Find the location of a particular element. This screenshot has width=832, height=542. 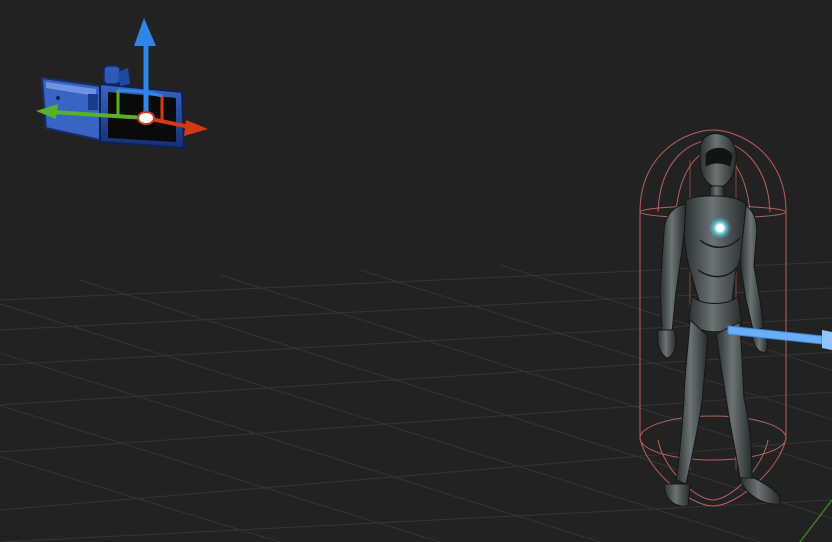

humanoid-character-icon is located at coordinates (719, 320).